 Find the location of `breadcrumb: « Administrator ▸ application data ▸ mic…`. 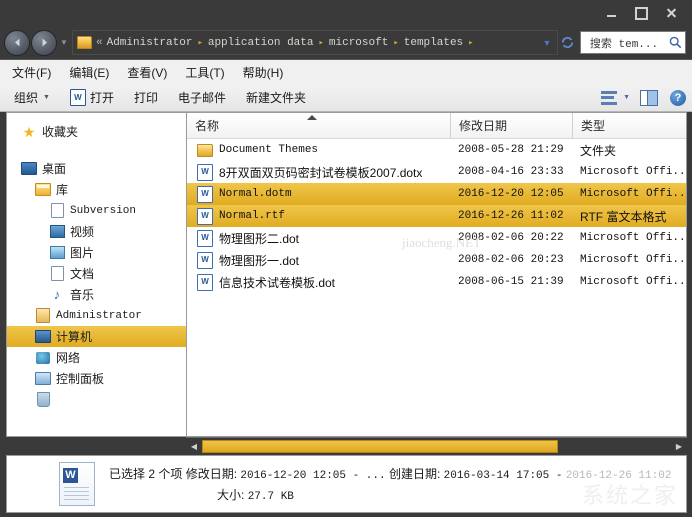

breadcrumb: « Administrator ▸ application data ▸ mic… is located at coordinates (315, 42).